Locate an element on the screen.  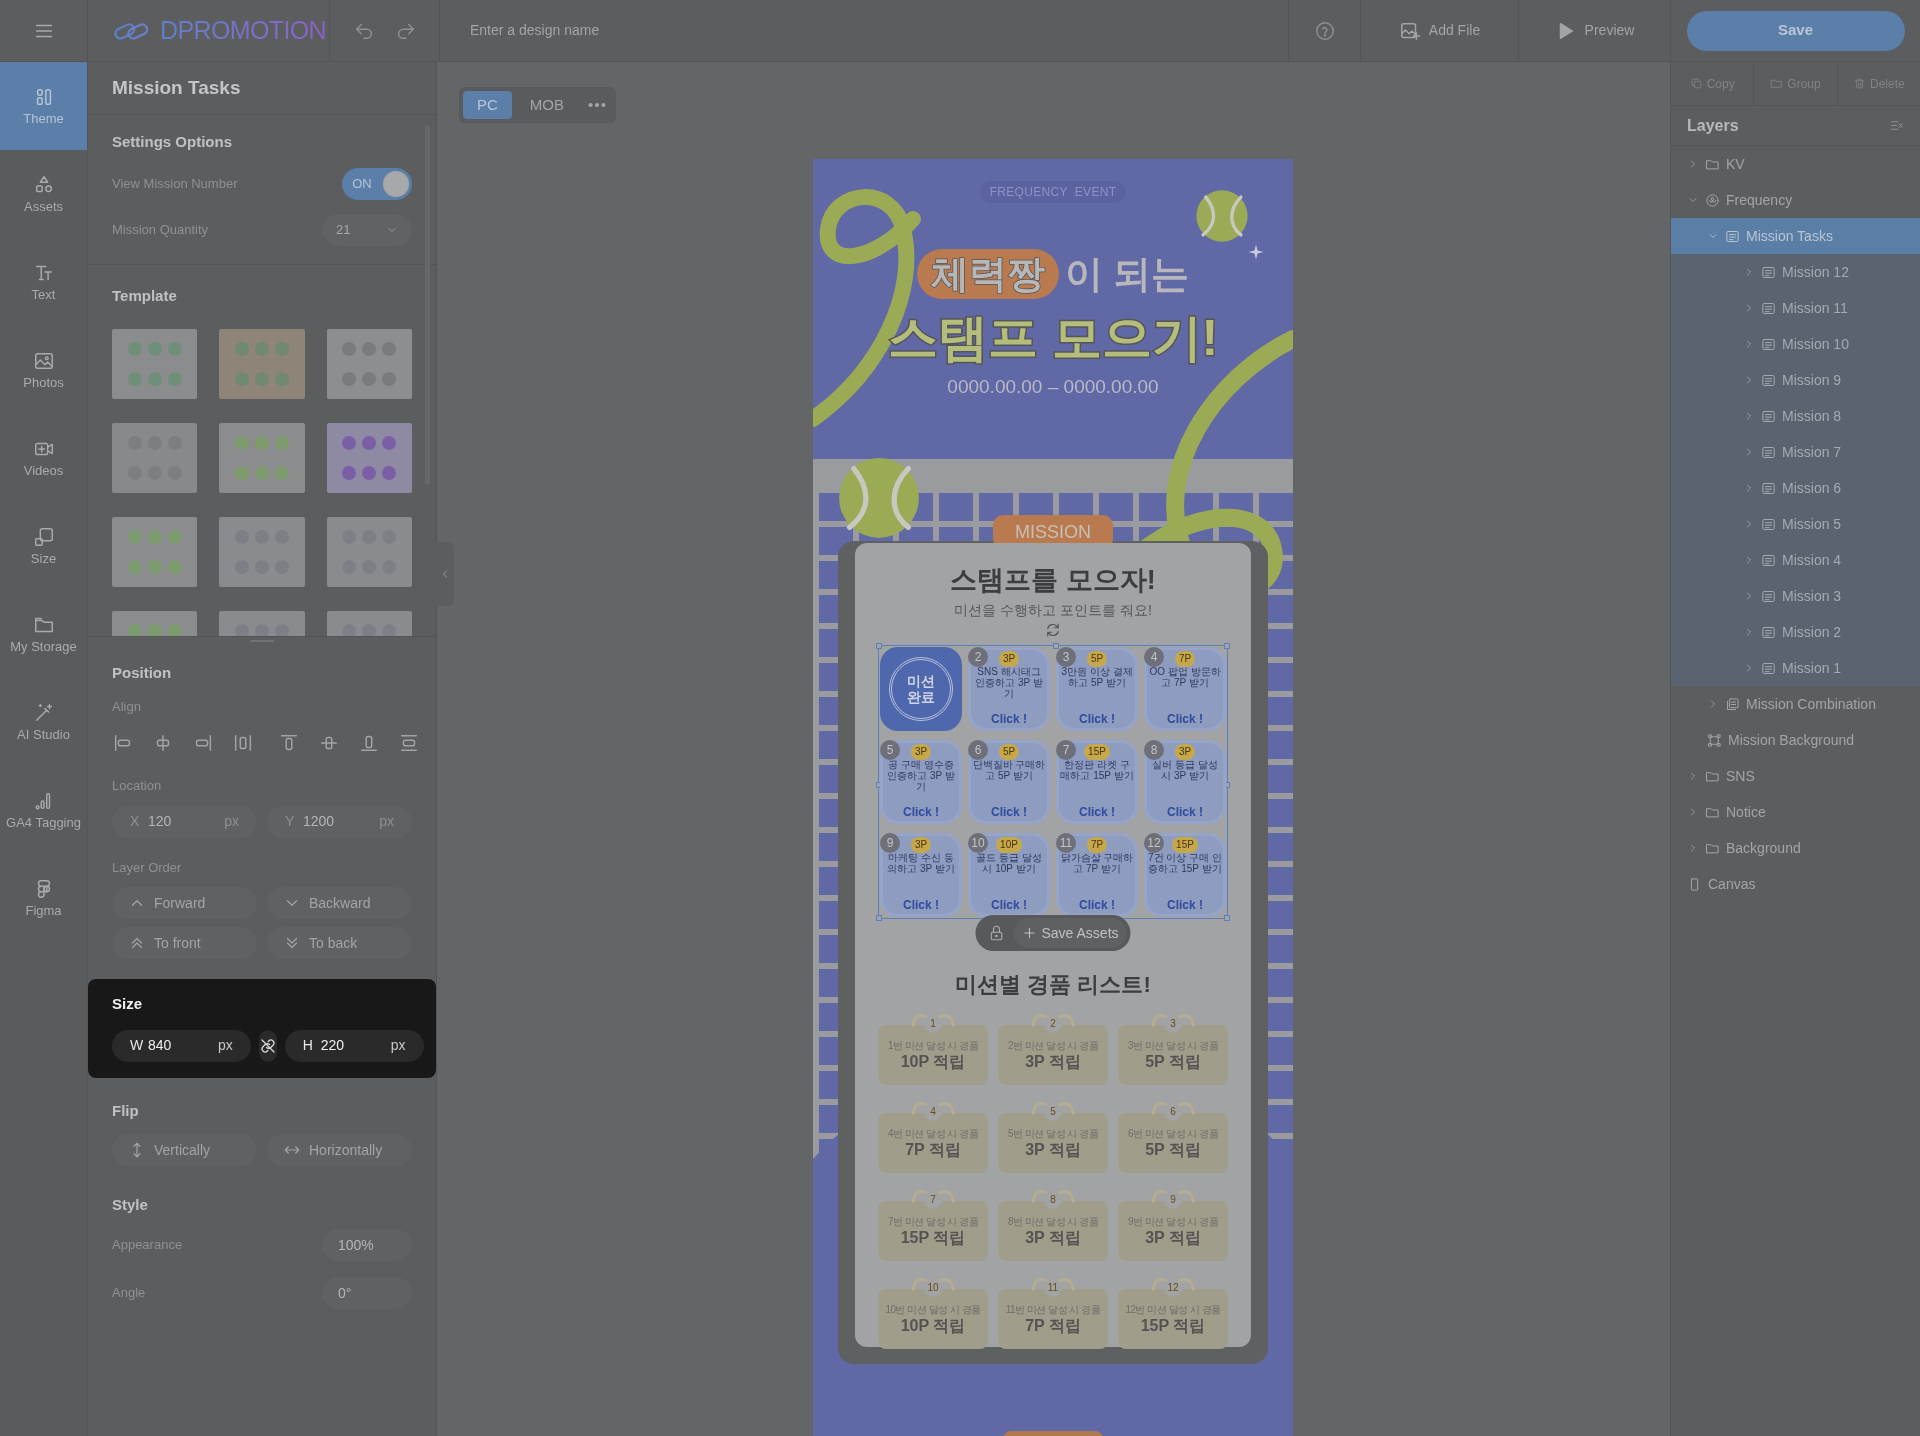
mission-tile: 8 3P 실버 등급 달성 시 3P 받기 Click ! is located at coordinates (1185, 782).